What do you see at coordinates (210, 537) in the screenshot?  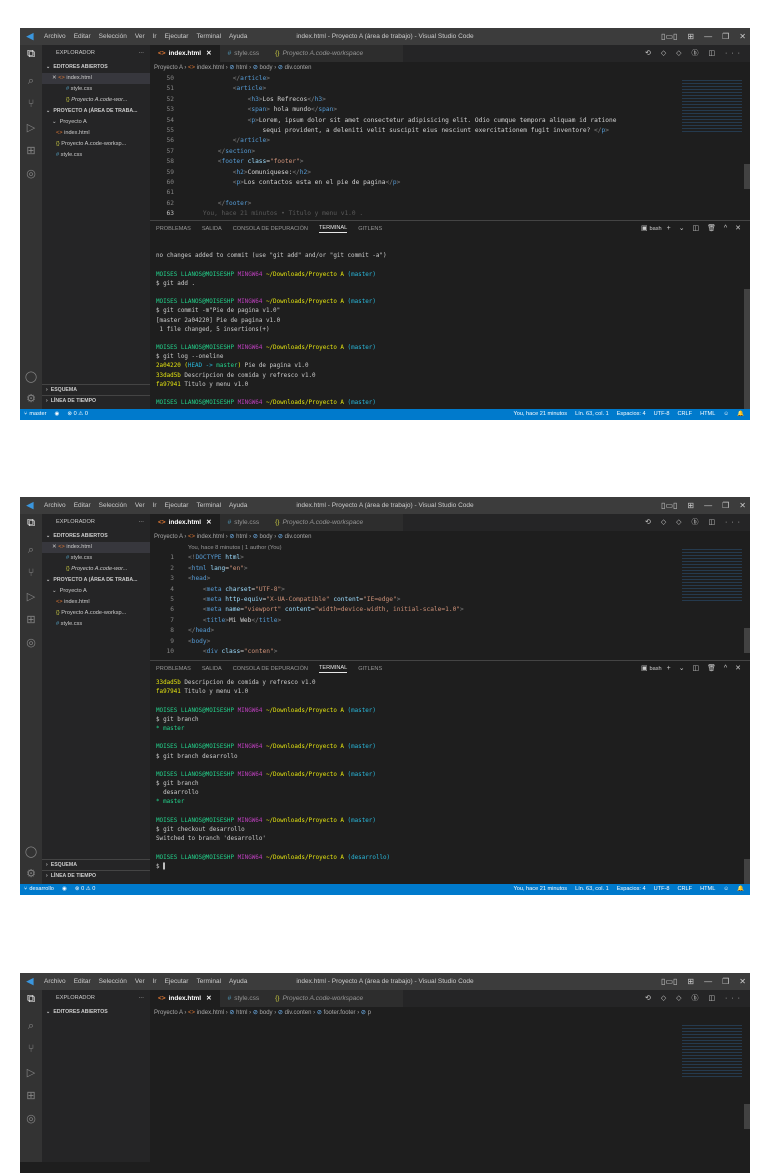 I see `breadcrumb-item: index.html` at bounding box center [210, 537].